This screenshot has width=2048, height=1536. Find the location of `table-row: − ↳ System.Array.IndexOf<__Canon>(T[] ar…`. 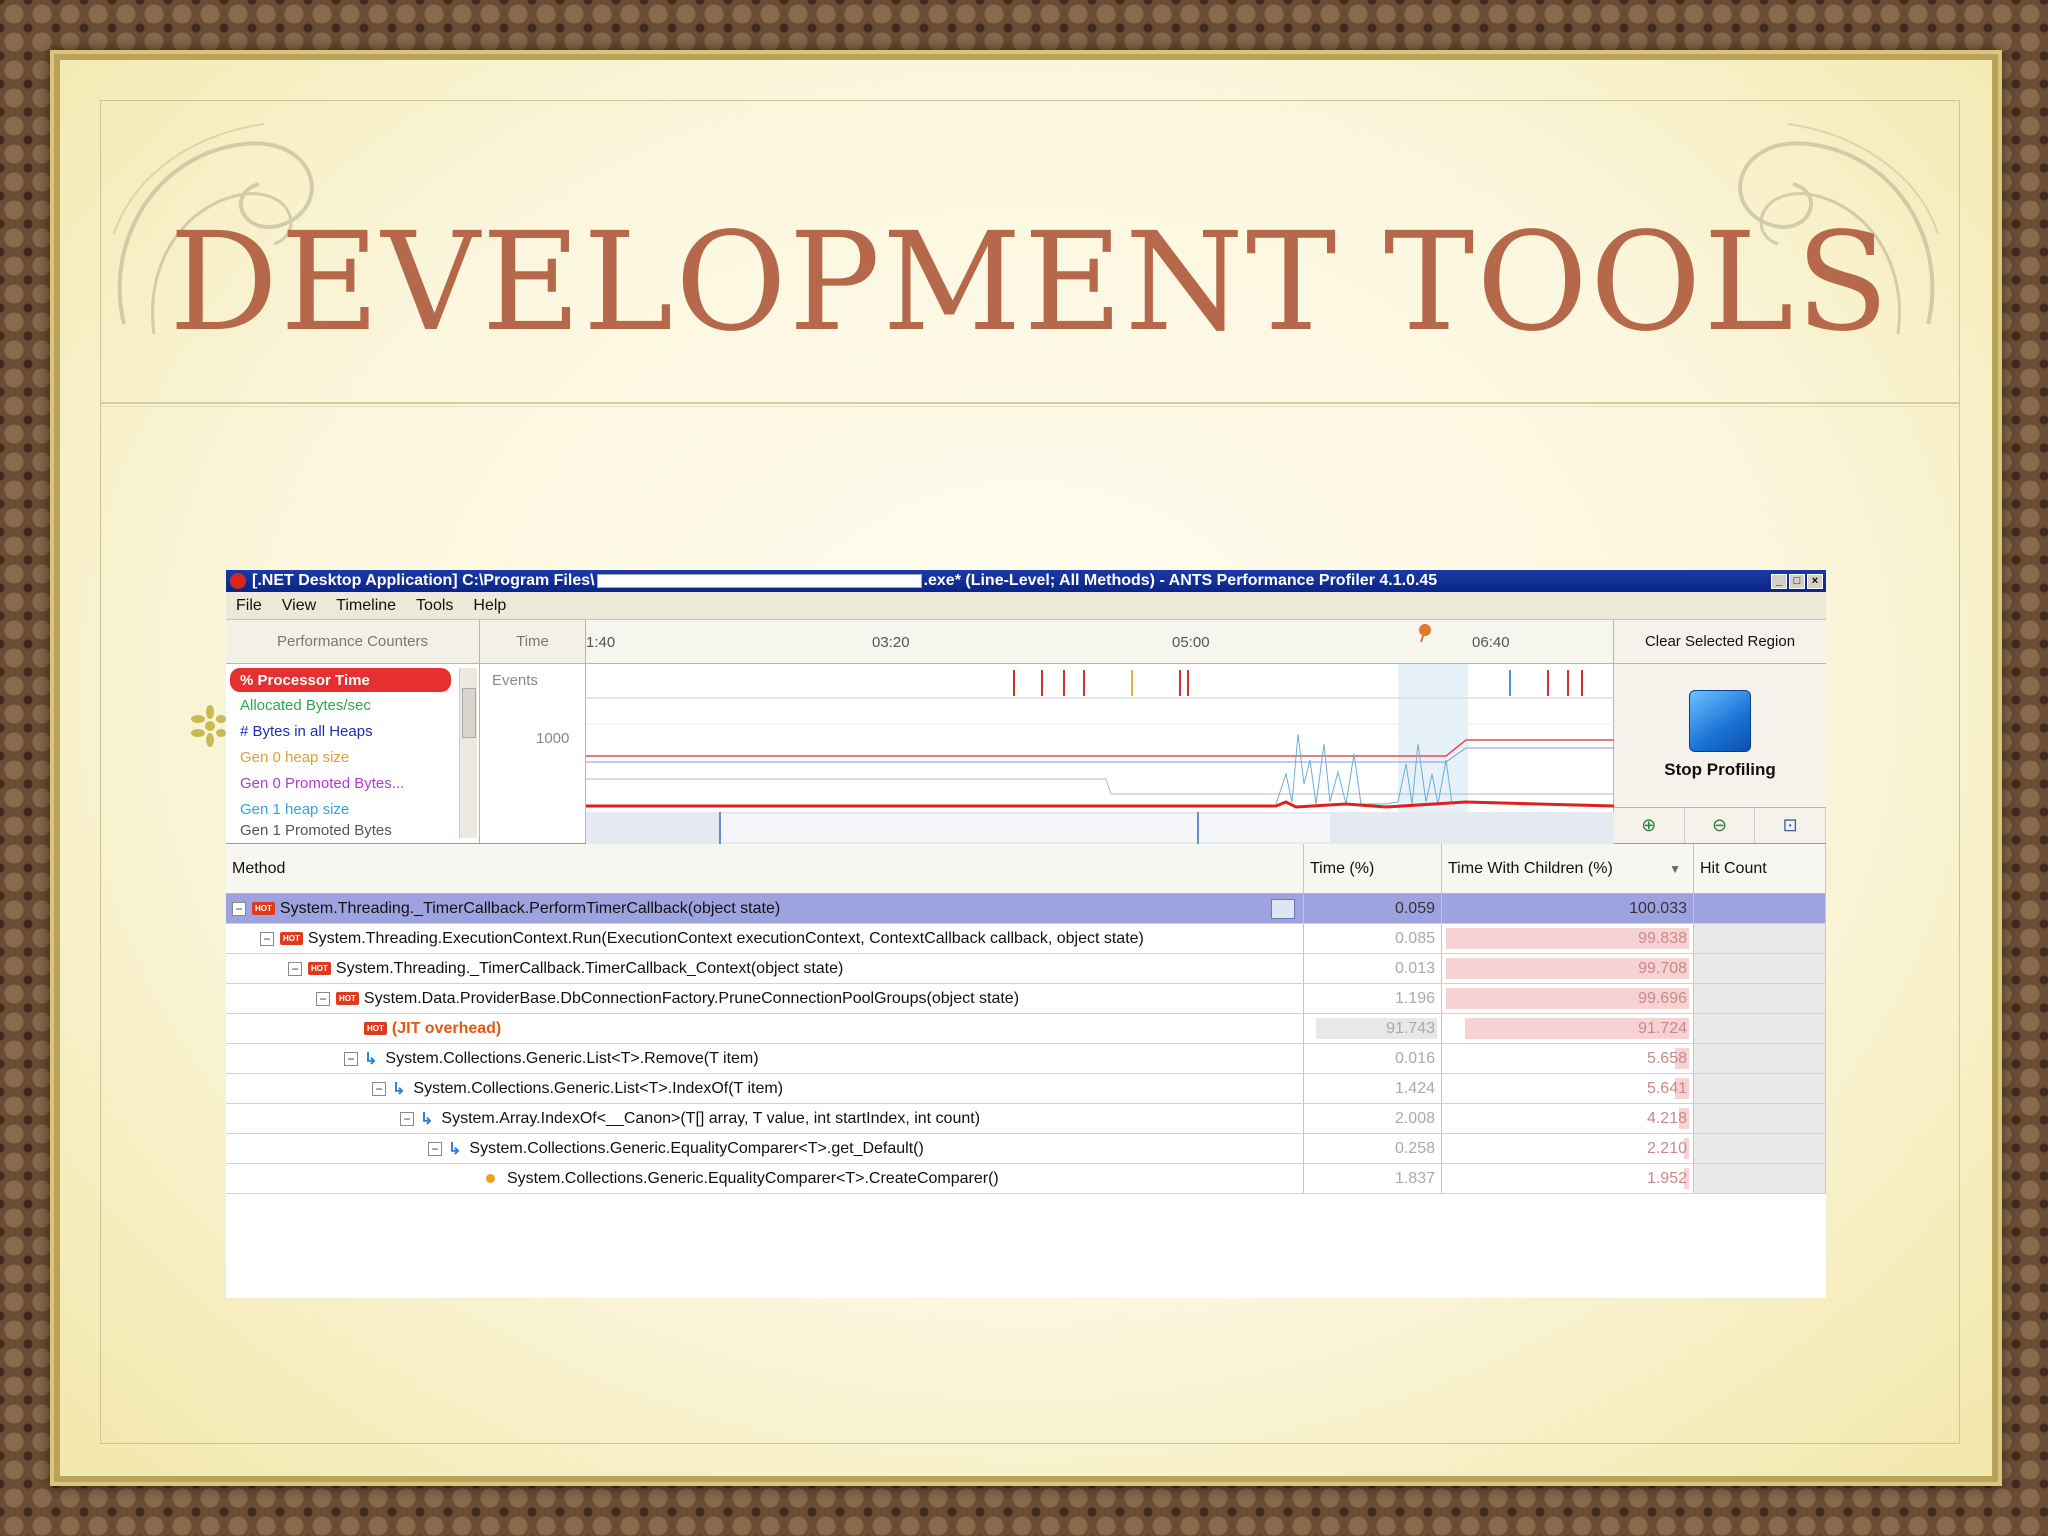

table-row: − ↳ System.Array.IndexOf<__Canon>(T[] ar… is located at coordinates (1026, 1119).